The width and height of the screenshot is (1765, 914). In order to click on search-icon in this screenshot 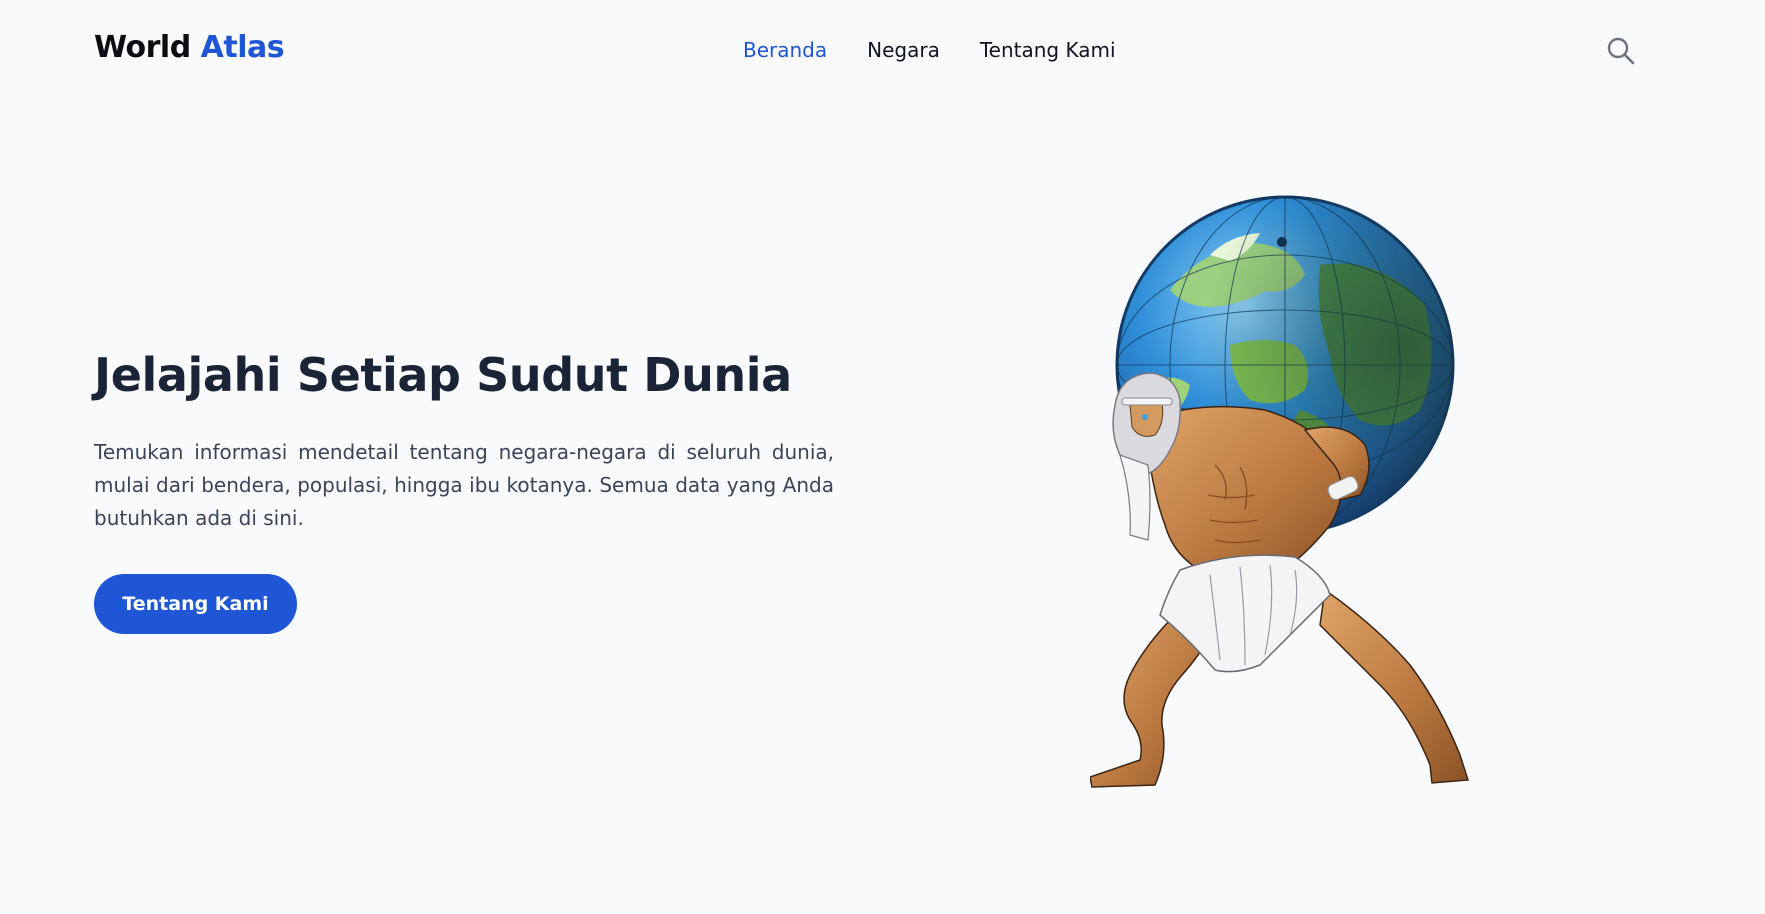, I will do `click(1621, 51)`.